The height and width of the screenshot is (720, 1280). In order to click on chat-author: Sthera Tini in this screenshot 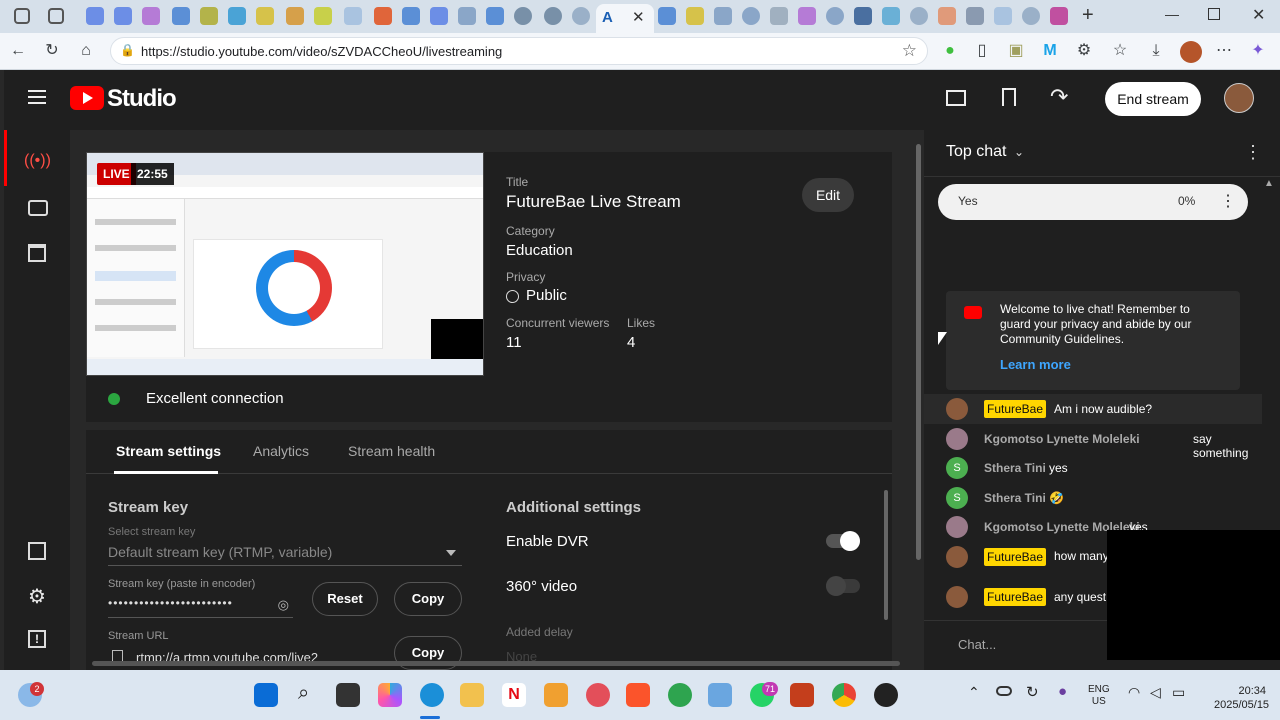, I will do `click(1015, 468)`.